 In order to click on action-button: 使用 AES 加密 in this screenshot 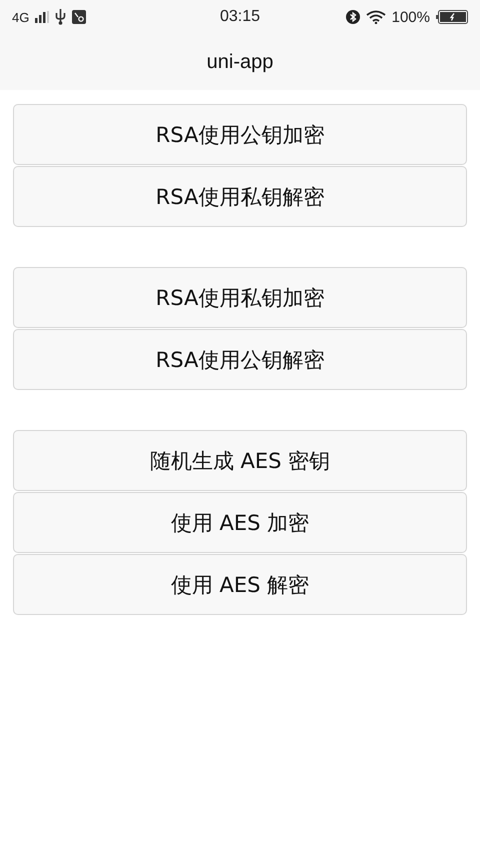, I will do `click(240, 522)`.